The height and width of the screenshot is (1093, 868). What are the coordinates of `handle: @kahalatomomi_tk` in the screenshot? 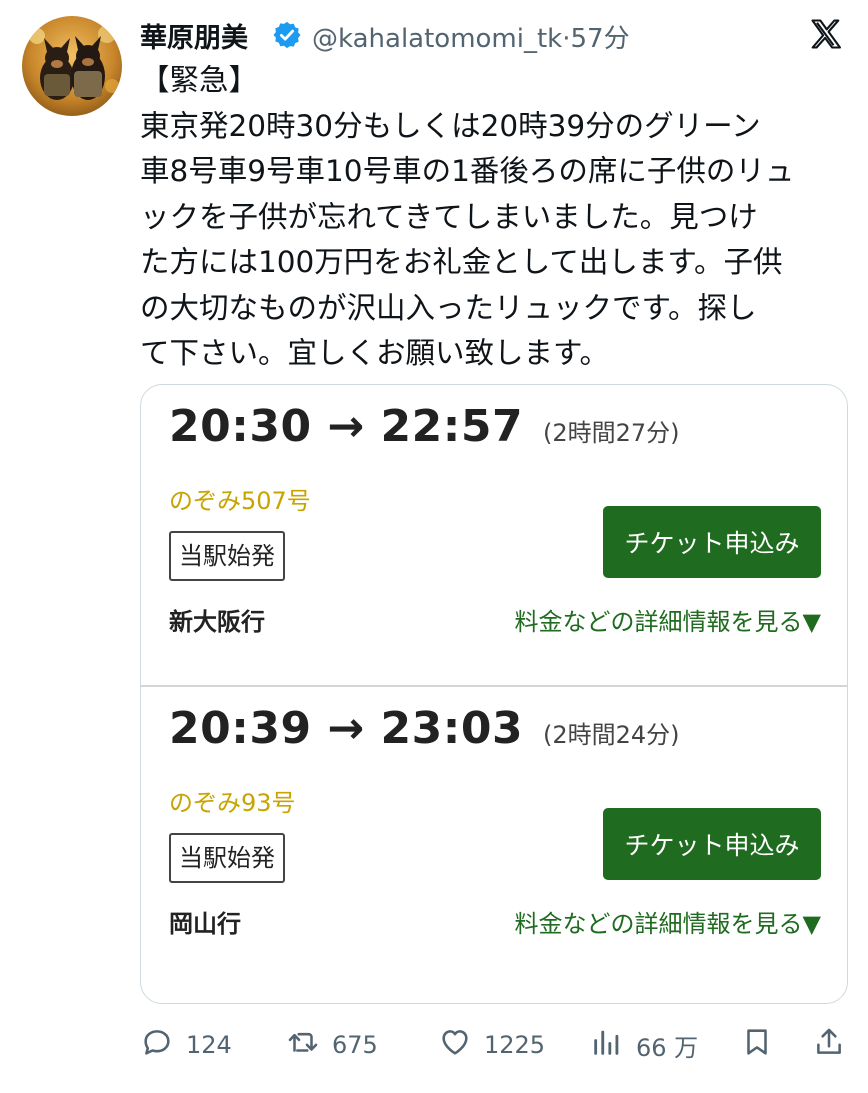 It's located at (437, 39).